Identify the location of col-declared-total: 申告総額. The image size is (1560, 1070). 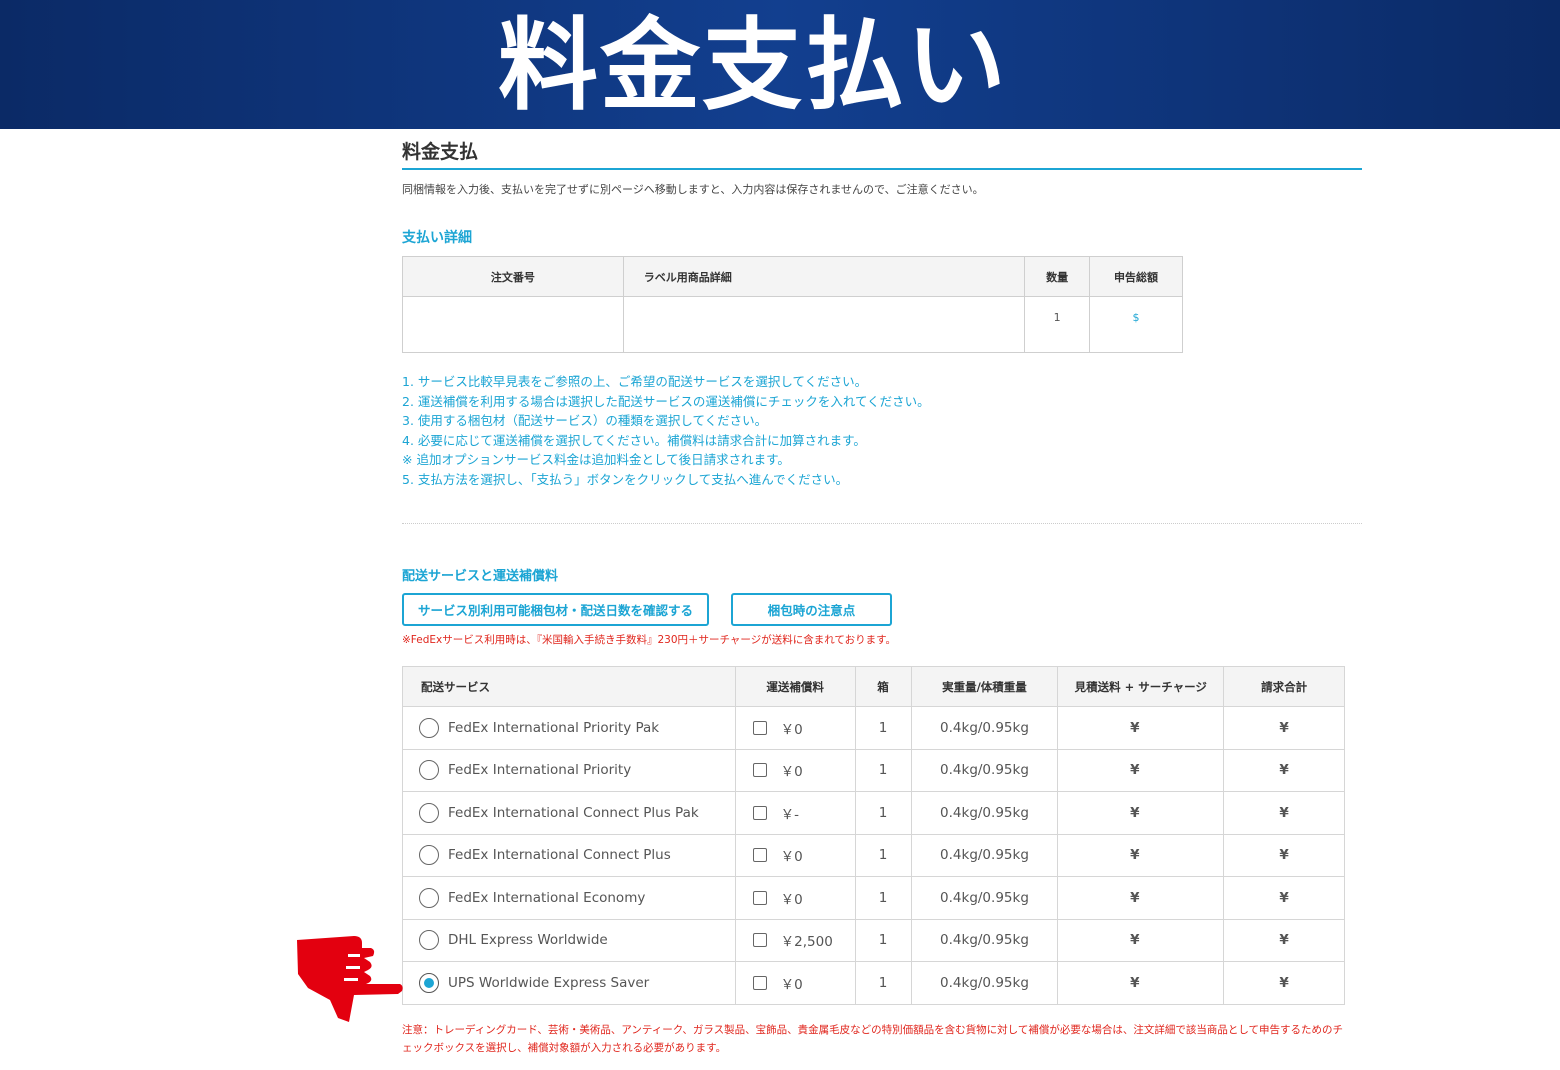
(1136, 276).